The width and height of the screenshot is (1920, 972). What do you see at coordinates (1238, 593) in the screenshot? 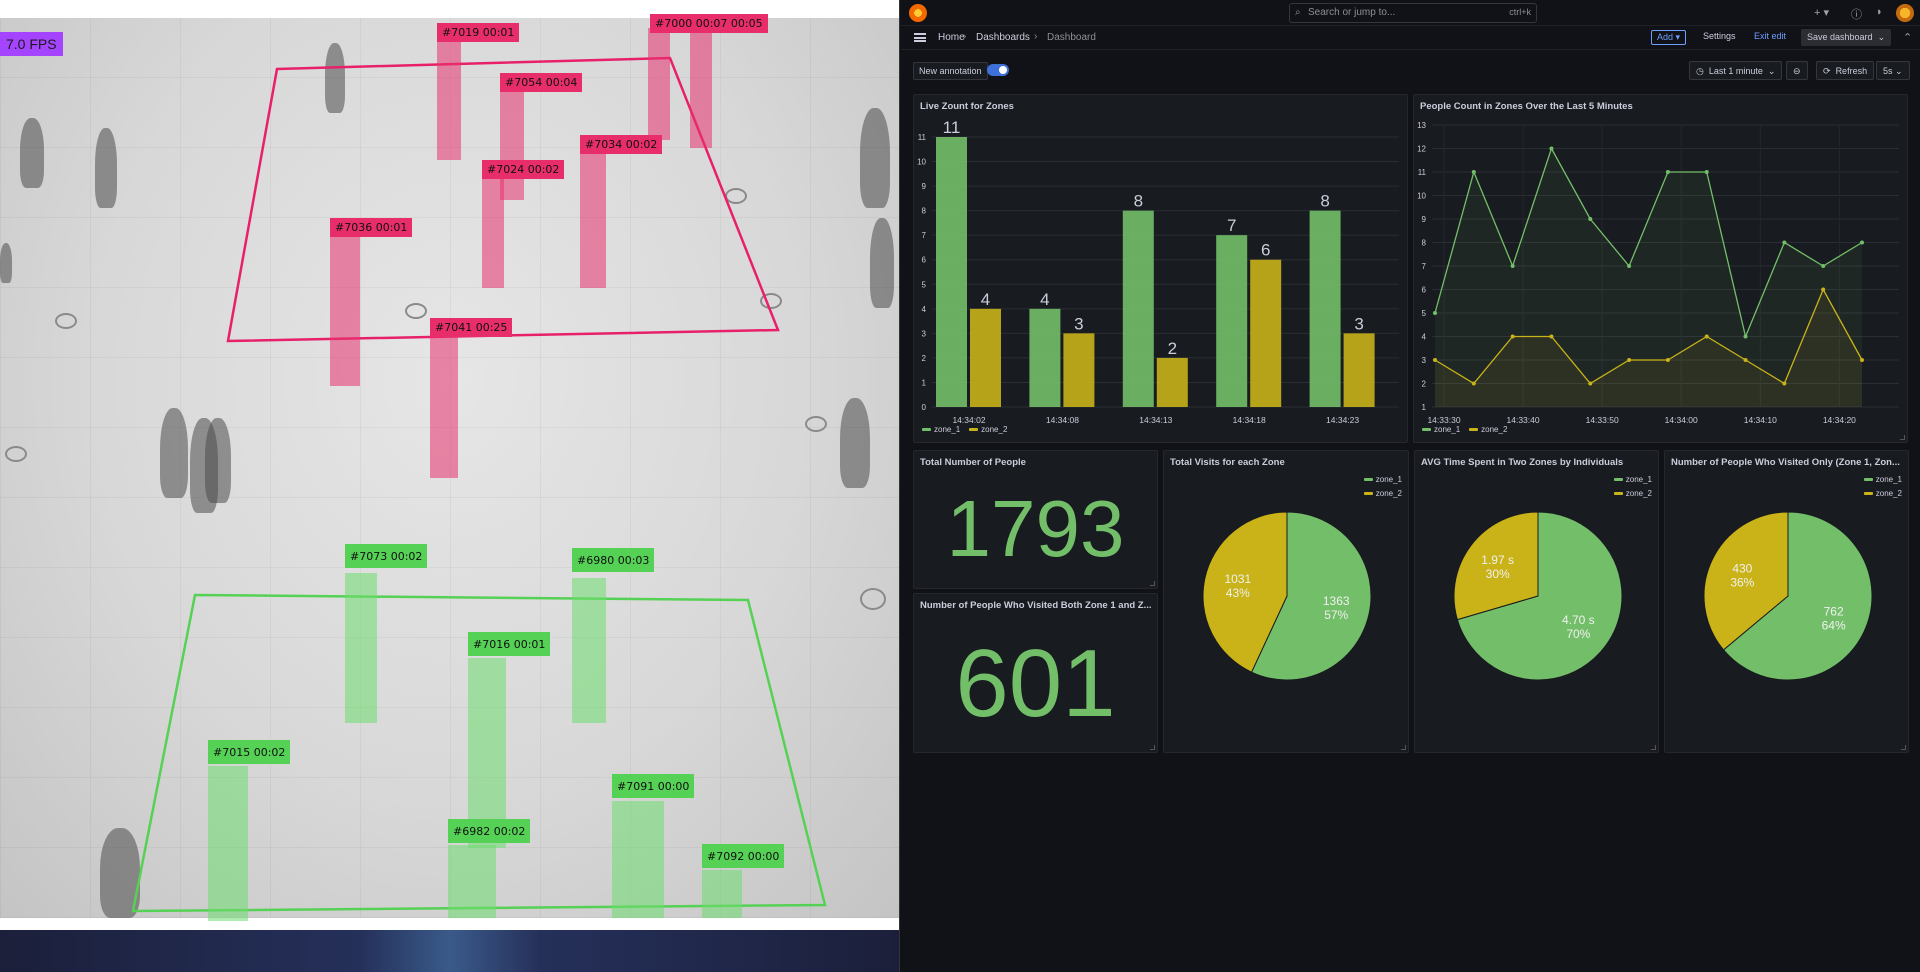
I see `pie-percent-label: 43%` at bounding box center [1238, 593].